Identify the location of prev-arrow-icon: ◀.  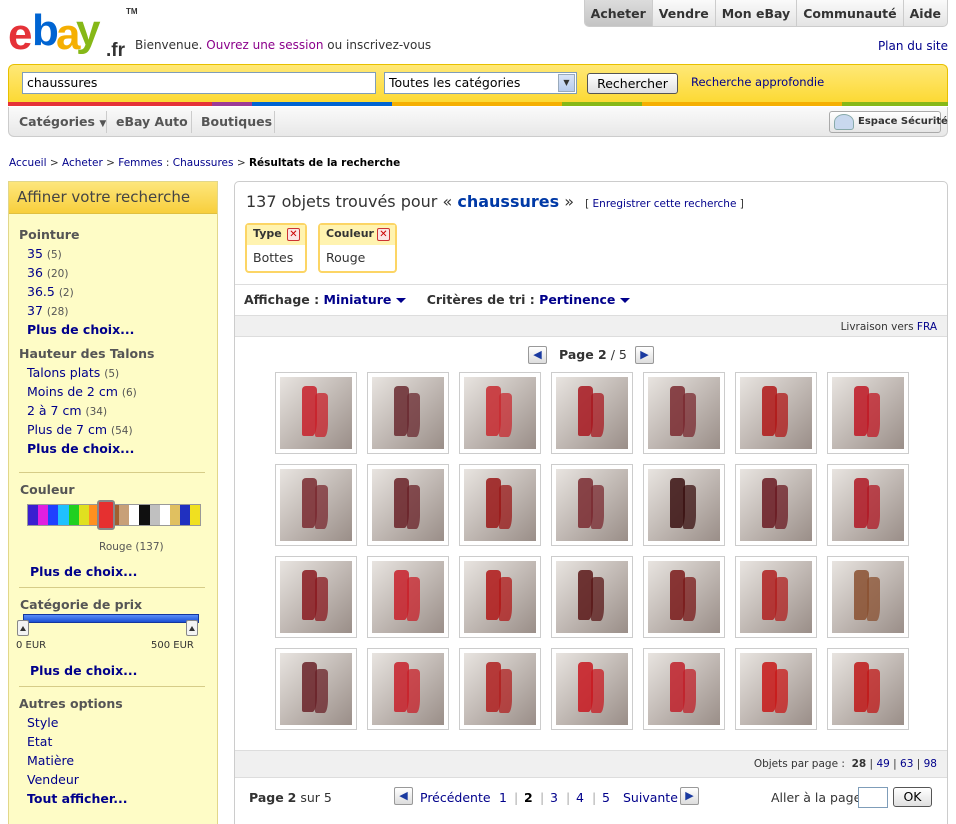
(403, 796).